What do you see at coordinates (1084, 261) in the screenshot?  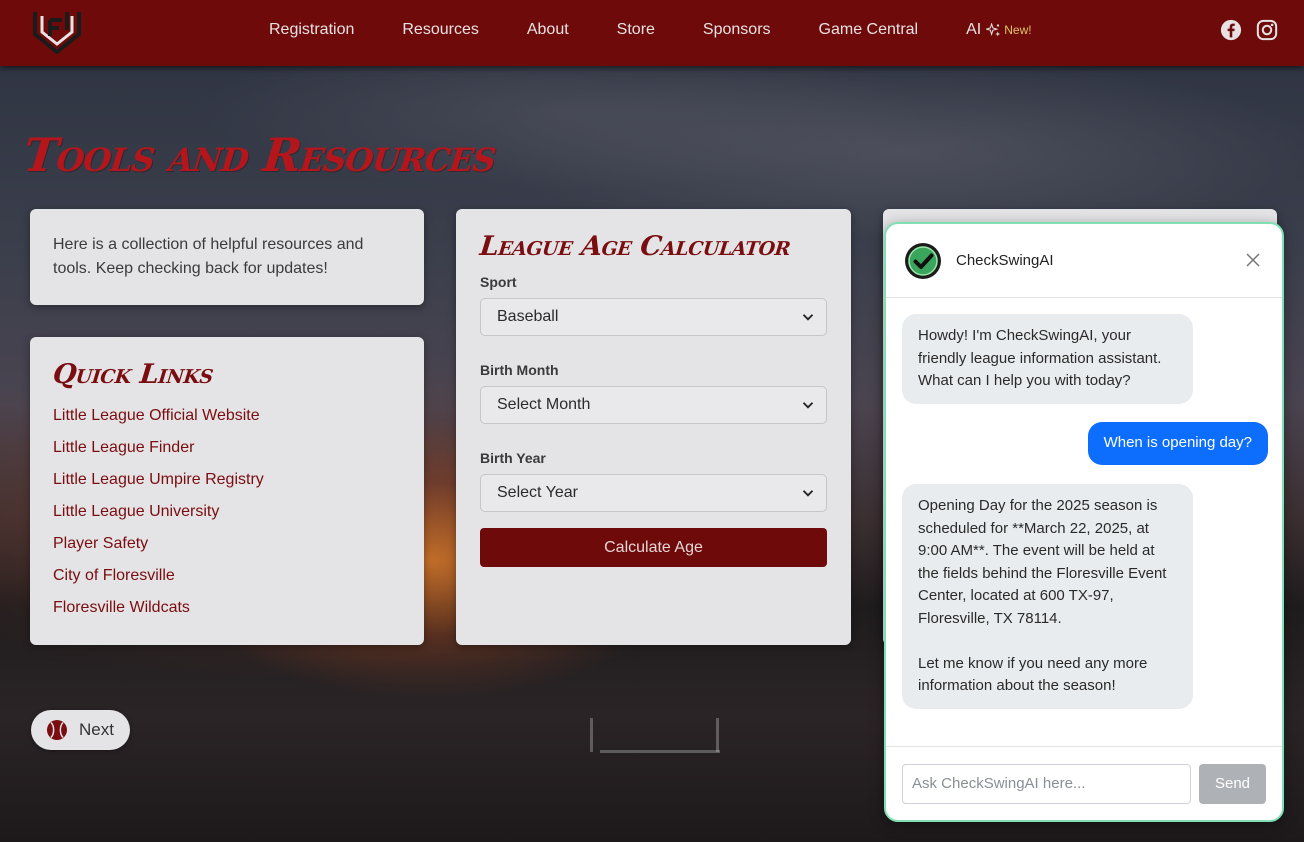 I see `chat-header: CheckSwingAI` at bounding box center [1084, 261].